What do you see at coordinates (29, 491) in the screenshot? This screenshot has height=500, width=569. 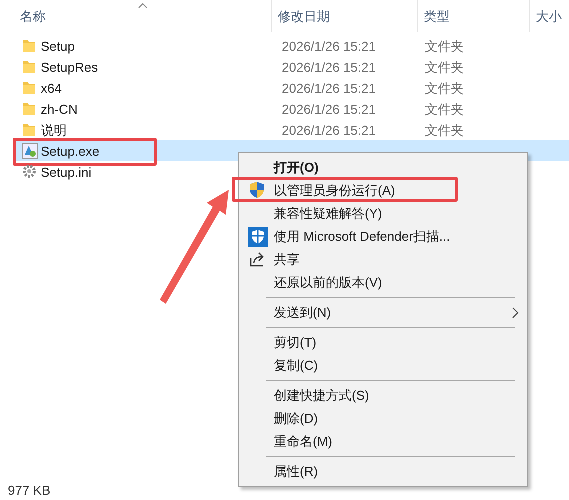 I see `status-size: 977 KB` at bounding box center [29, 491].